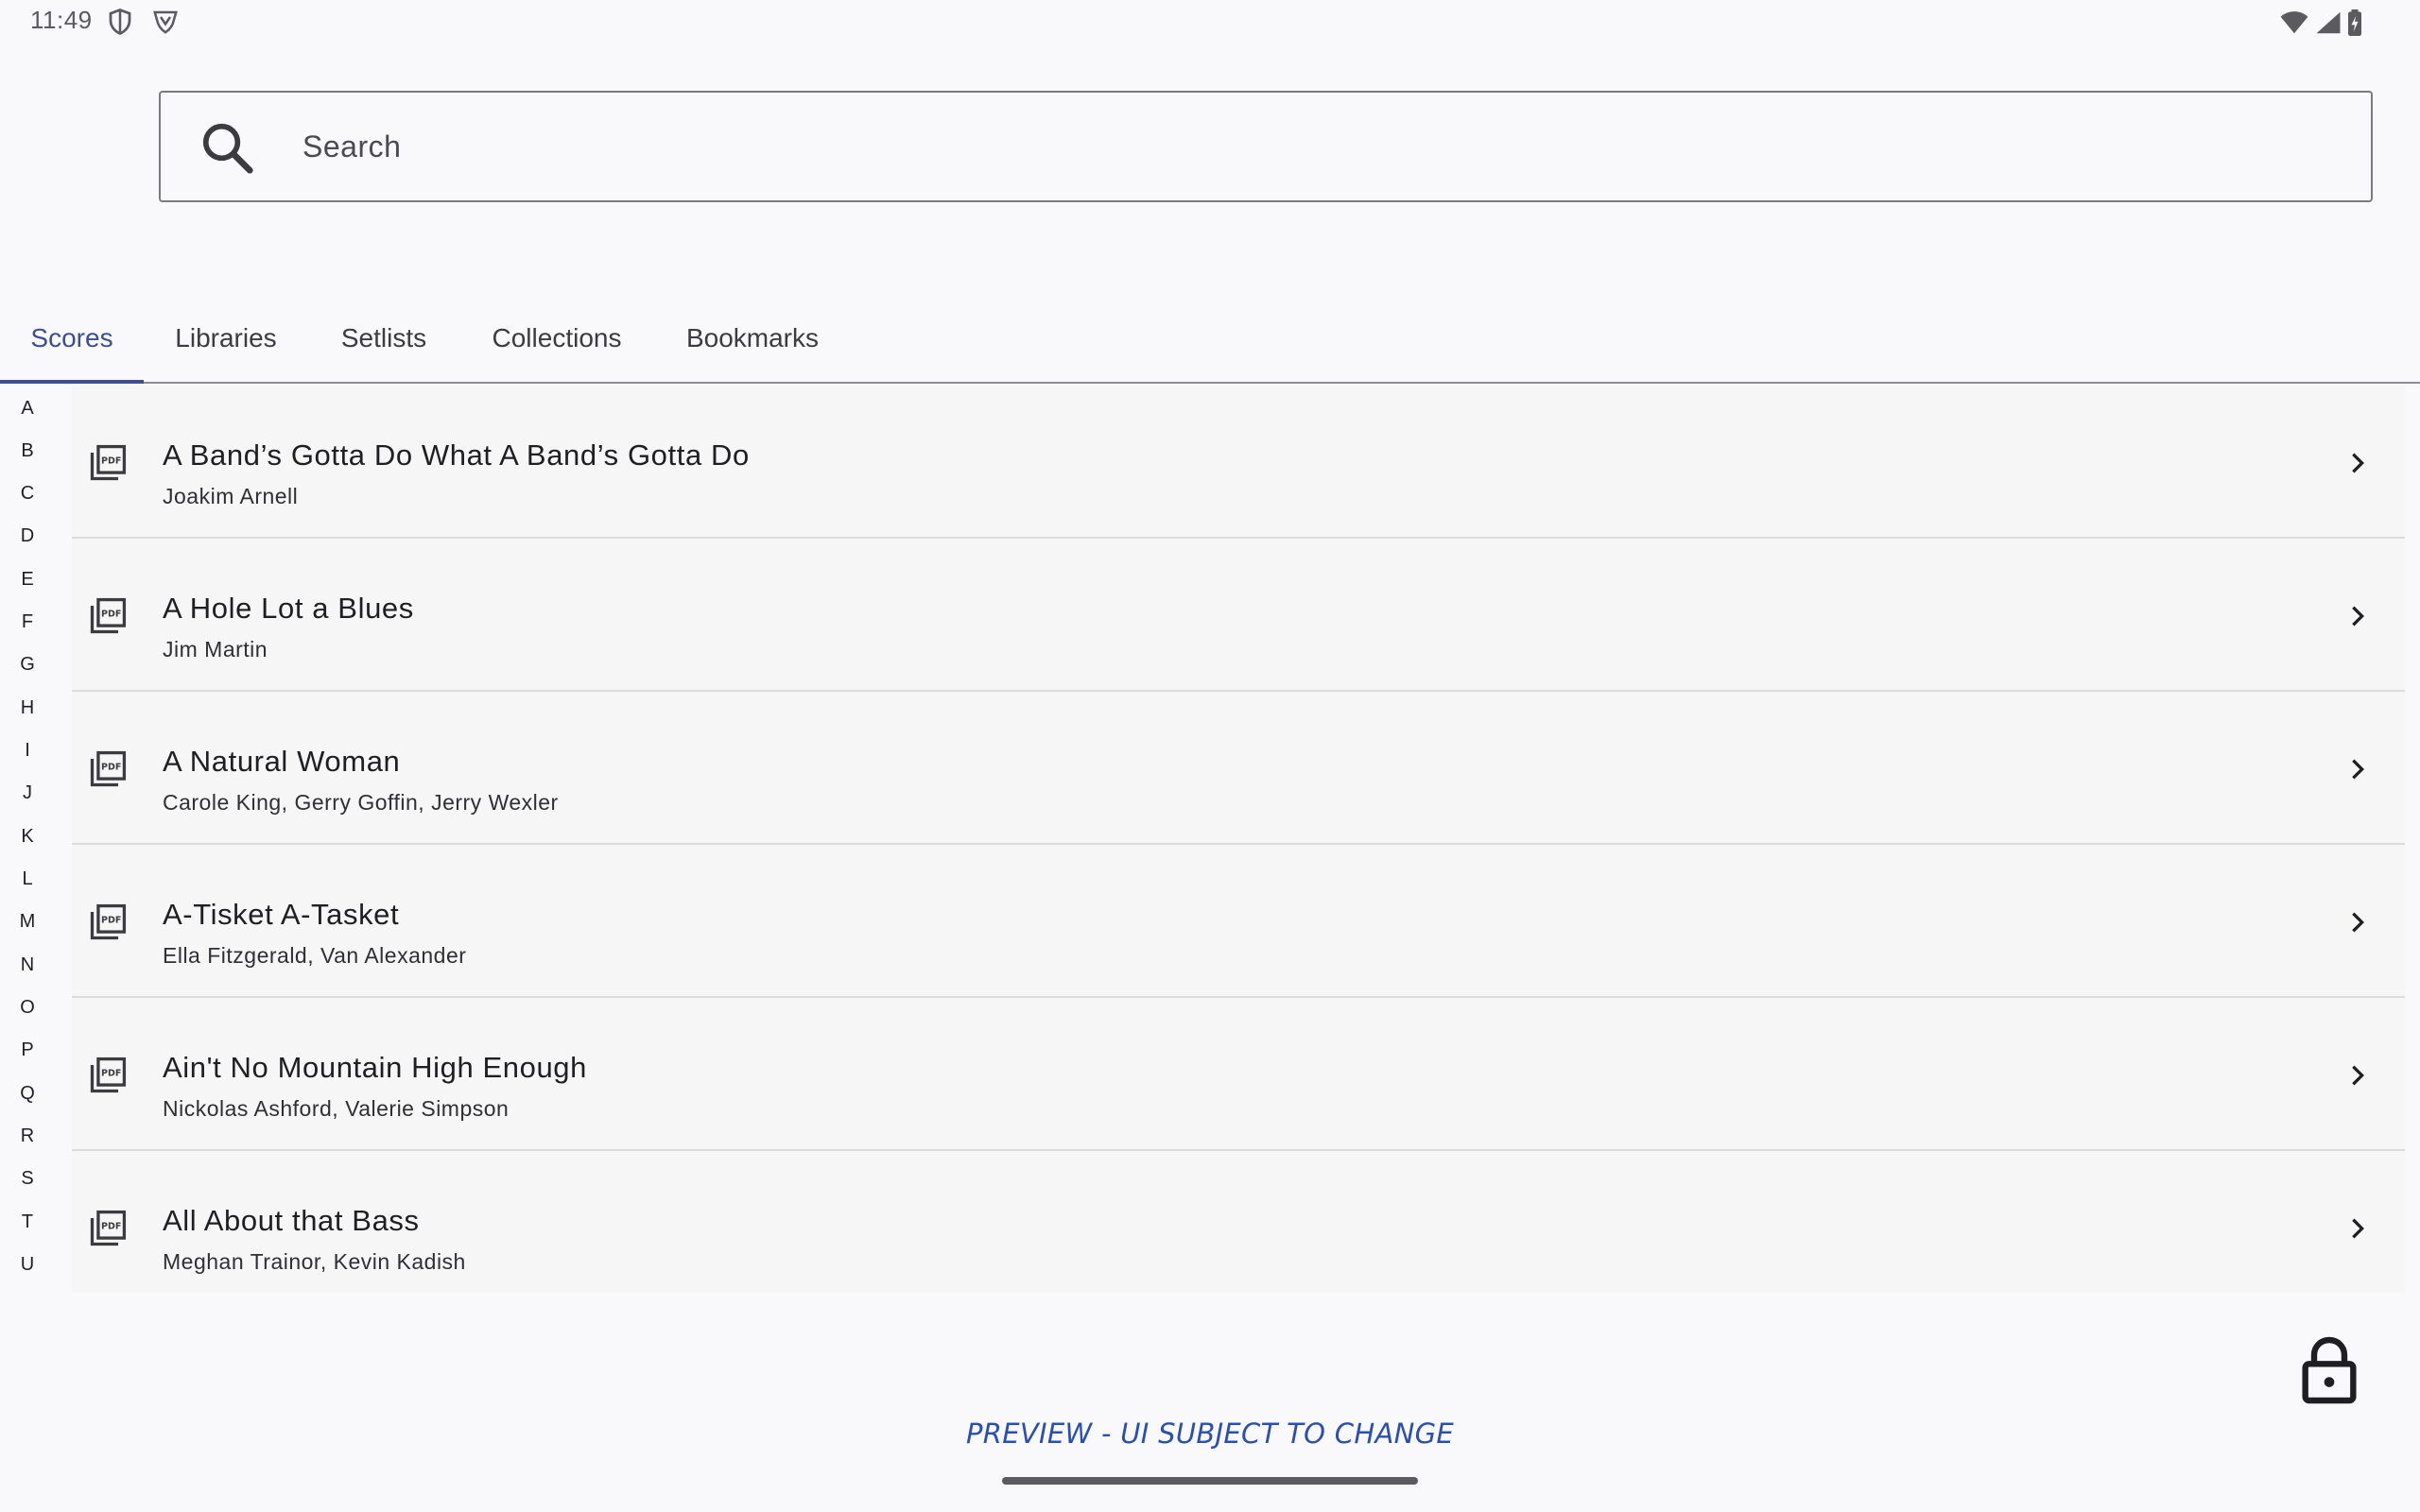 The height and width of the screenshot is (1512, 2420). Describe the element at coordinates (231, 496) in the screenshot. I see `score-composer: Joakim Arnell` at that location.